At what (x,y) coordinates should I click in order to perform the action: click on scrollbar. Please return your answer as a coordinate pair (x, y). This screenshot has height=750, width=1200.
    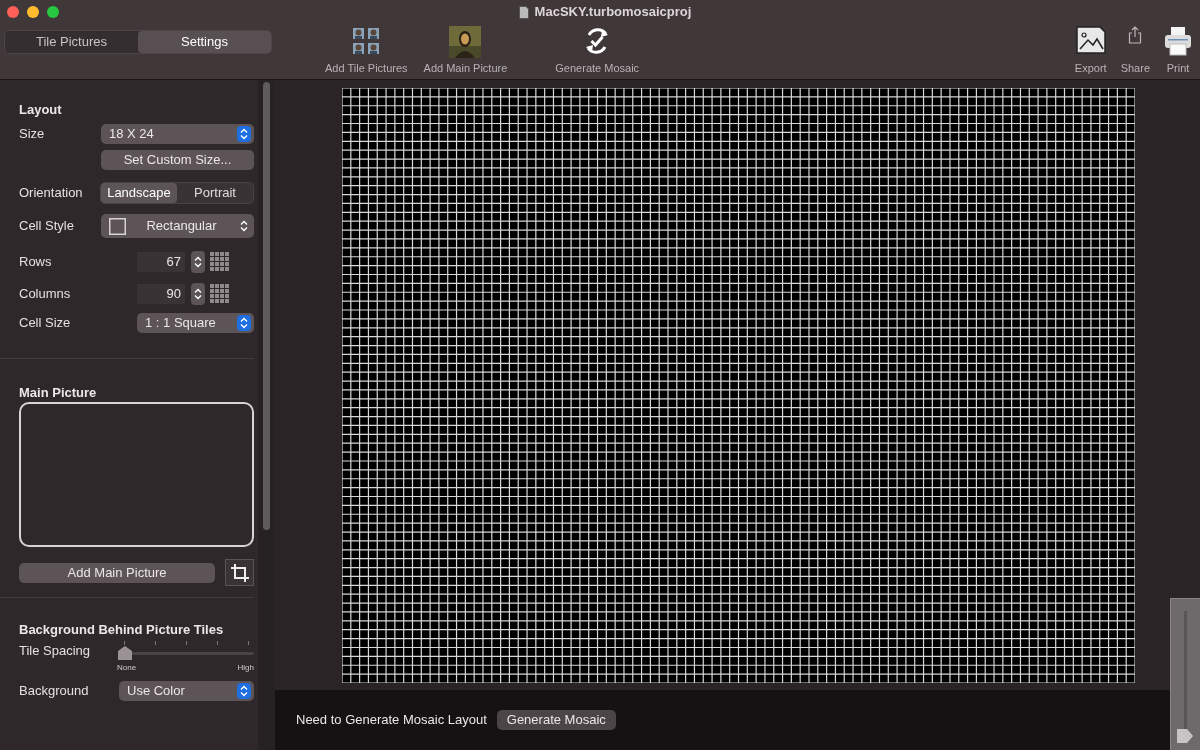
    Looking at the image, I should click on (266, 415).